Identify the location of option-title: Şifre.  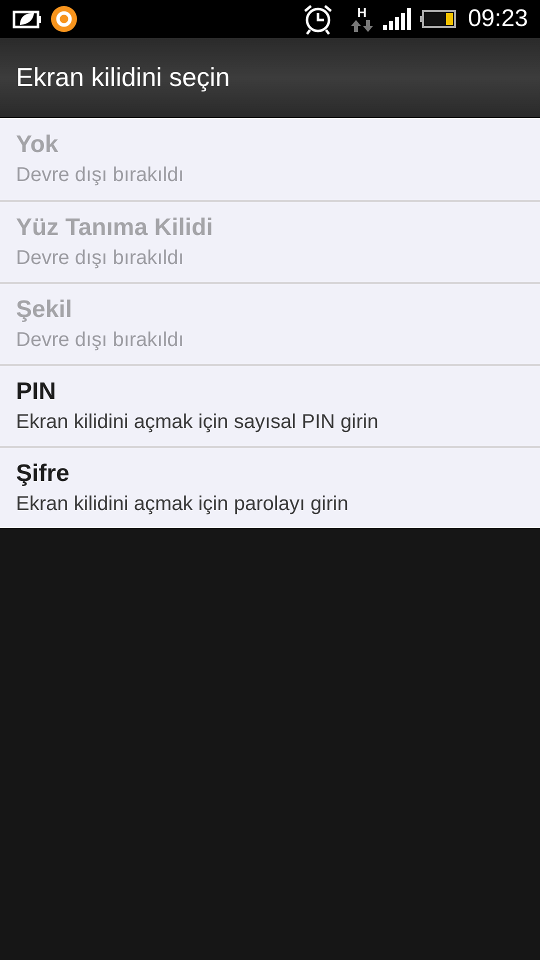
(43, 474).